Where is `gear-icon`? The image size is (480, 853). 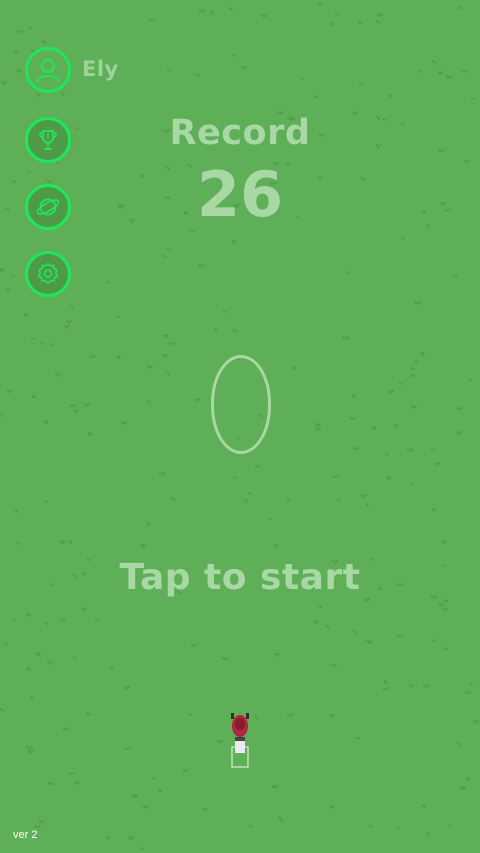
gear-icon is located at coordinates (48, 273).